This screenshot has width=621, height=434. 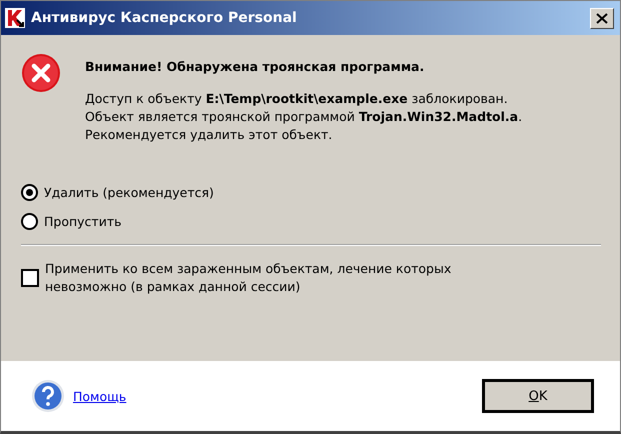 What do you see at coordinates (164, 18) in the screenshot?
I see `window-title: Антивирус Касперского Personal` at bounding box center [164, 18].